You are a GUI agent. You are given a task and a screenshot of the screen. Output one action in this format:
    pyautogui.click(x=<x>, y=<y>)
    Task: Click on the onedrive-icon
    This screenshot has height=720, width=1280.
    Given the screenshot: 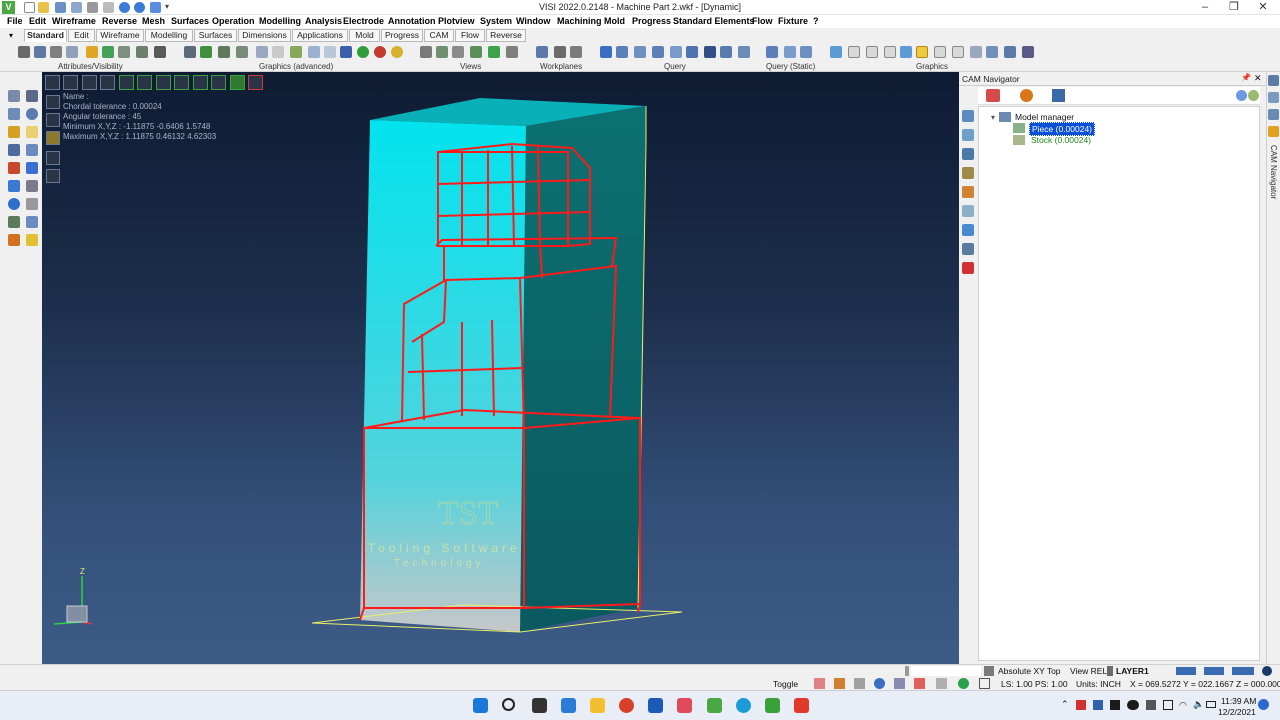 What is the action you would take?
    pyautogui.click(x=1133, y=705)
    